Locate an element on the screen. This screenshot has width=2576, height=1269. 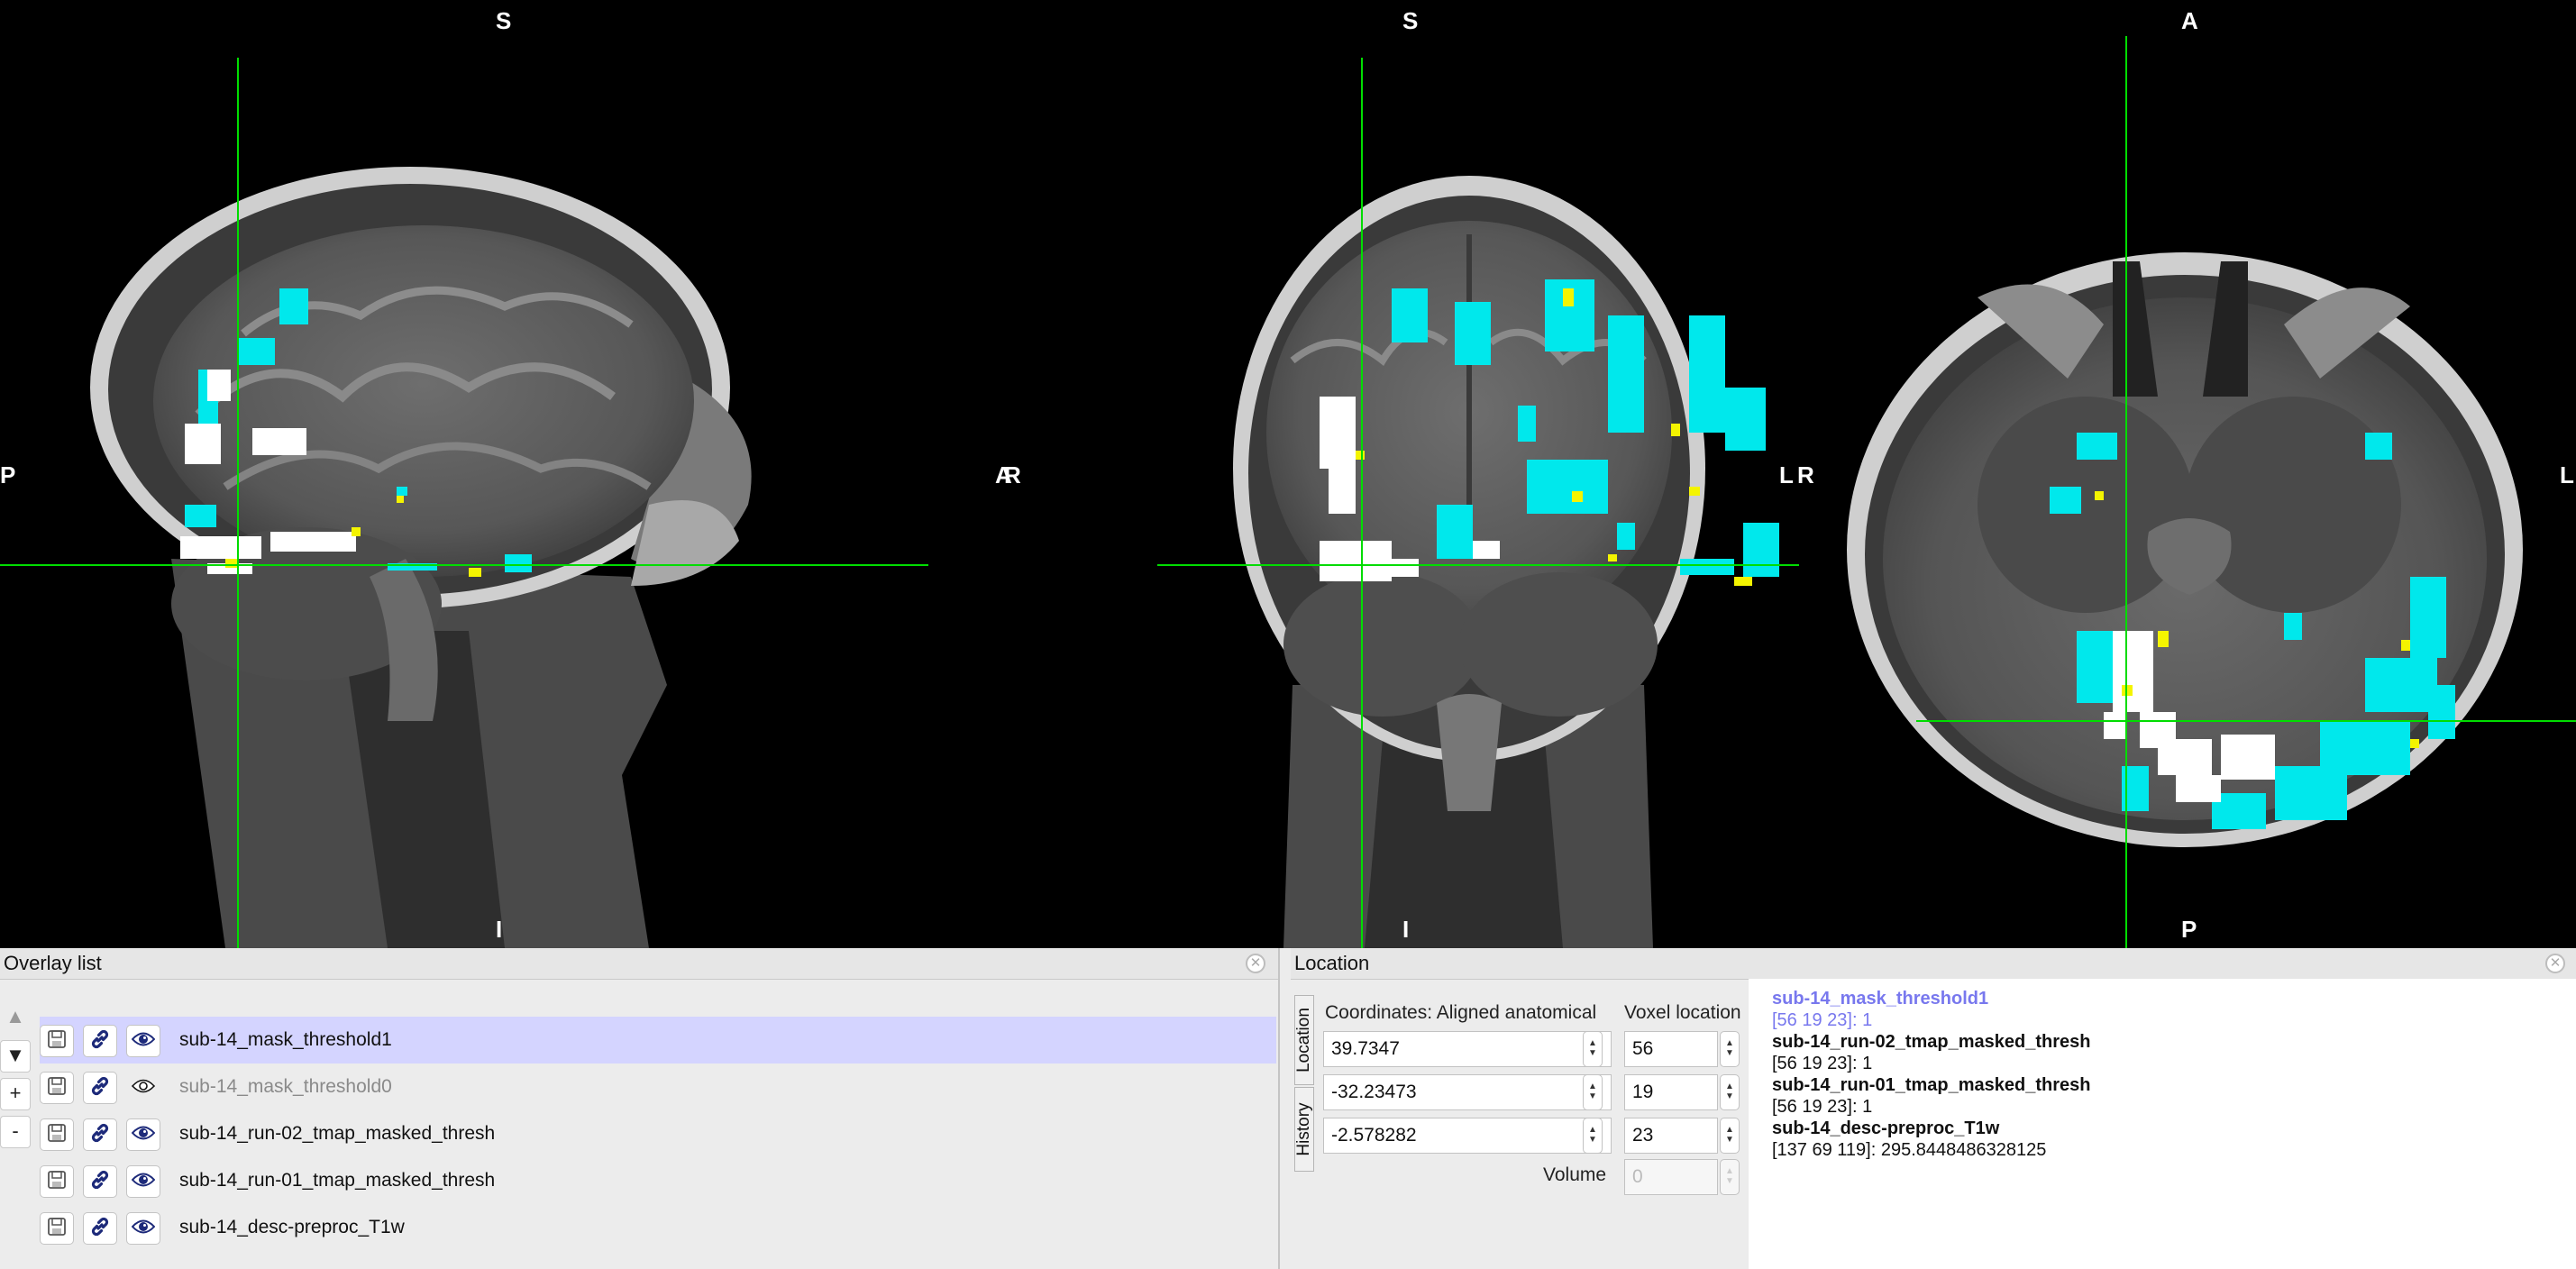
coord-x-field: 39.7347 is located at coordinates (1467, 1049).